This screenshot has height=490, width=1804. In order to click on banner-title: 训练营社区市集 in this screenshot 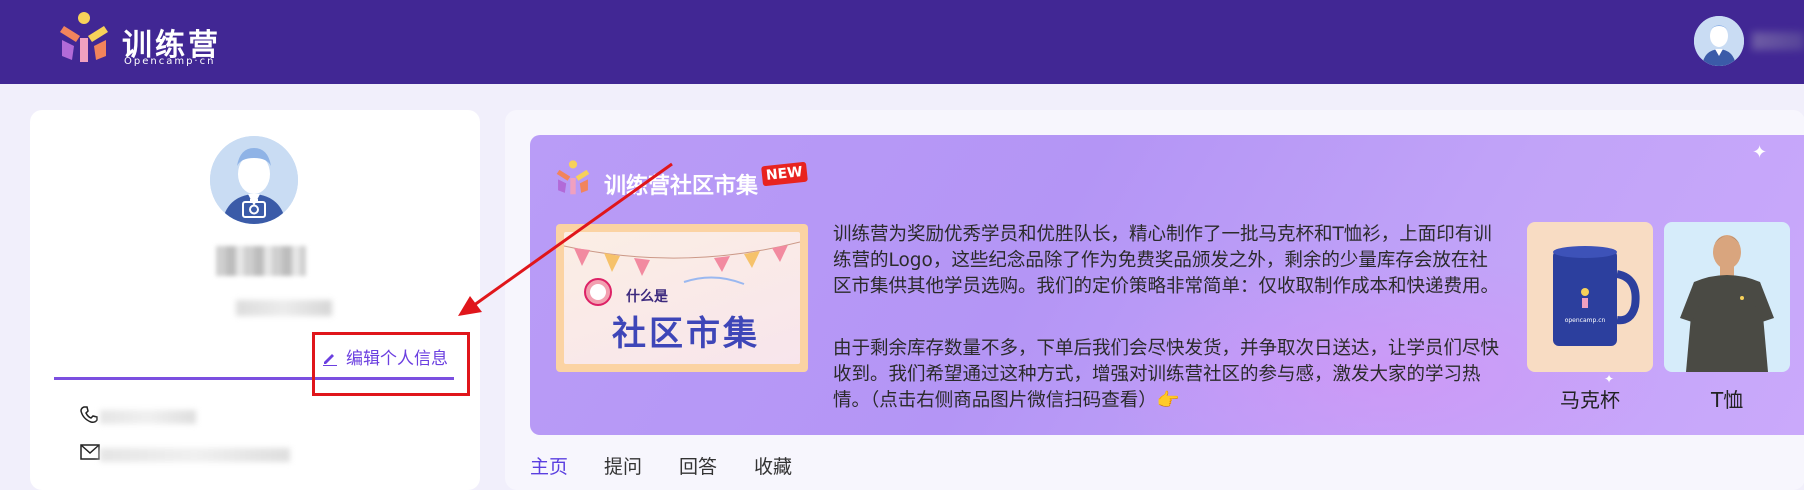, I will do `click(681, 186)`.